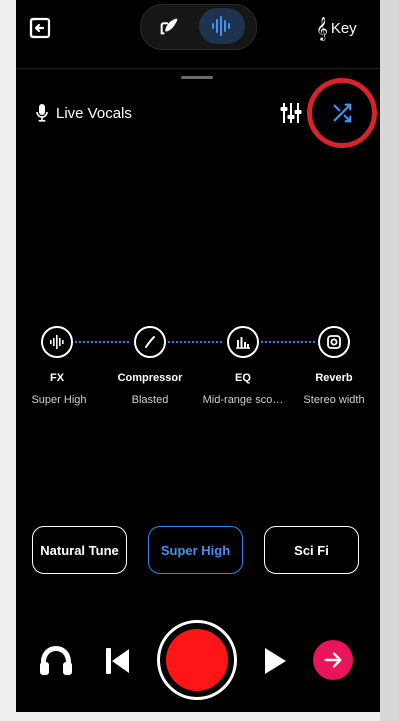 The height and width of the screenshot is (721, 399). I want to click on arrow-right-icon, so click(333, 660).